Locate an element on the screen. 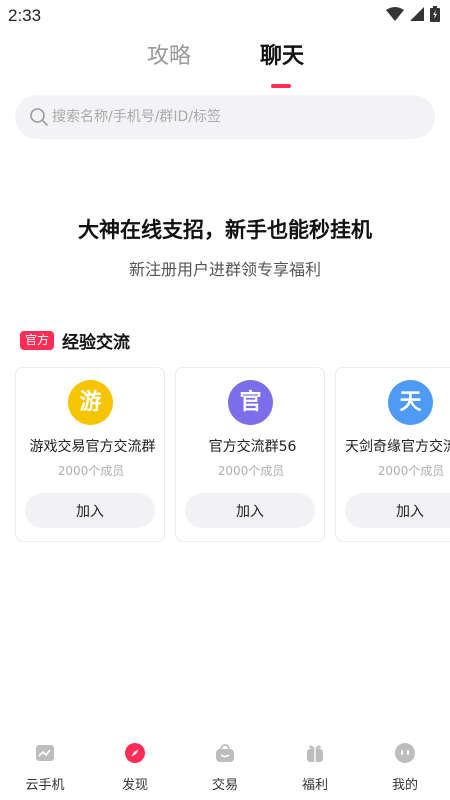 This screenshot has height=800, width=450. hero-title: 大神在线支招，新手也能秒挂机 is located at coordinates (225, 230).